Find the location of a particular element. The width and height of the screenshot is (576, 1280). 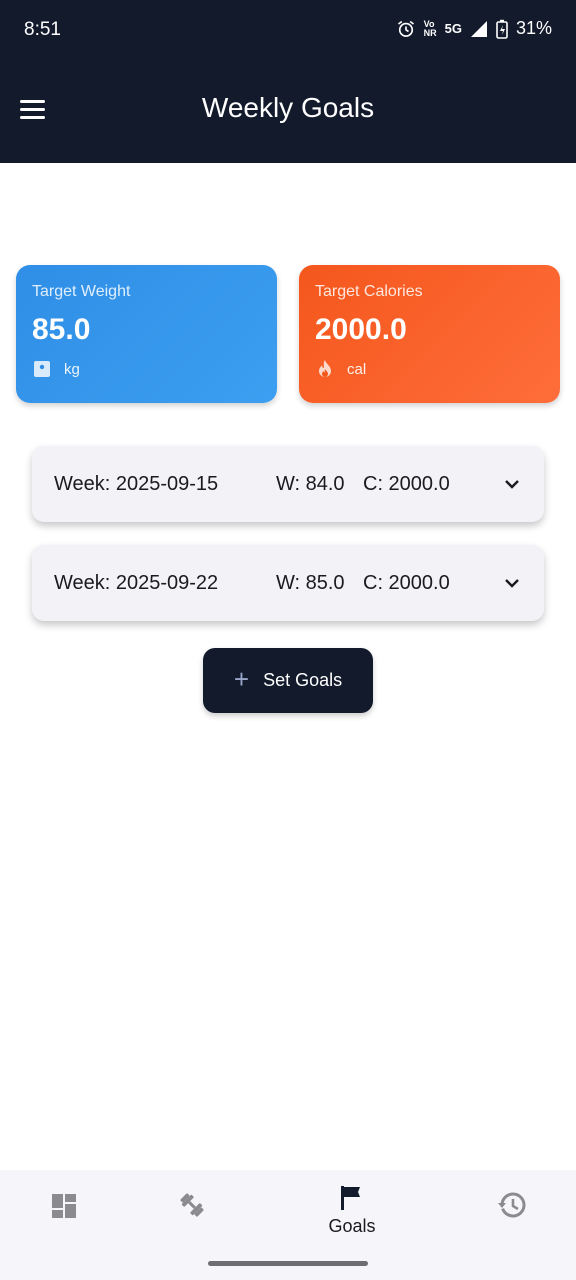

network-nr: NR is located at coordinates (430, 32).